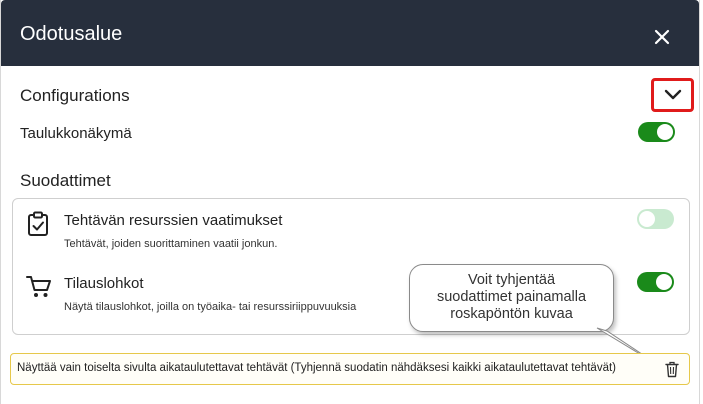 This screenshot has width=703, height=404. I want to click on clipboard-check-icon, so click(38, 226).